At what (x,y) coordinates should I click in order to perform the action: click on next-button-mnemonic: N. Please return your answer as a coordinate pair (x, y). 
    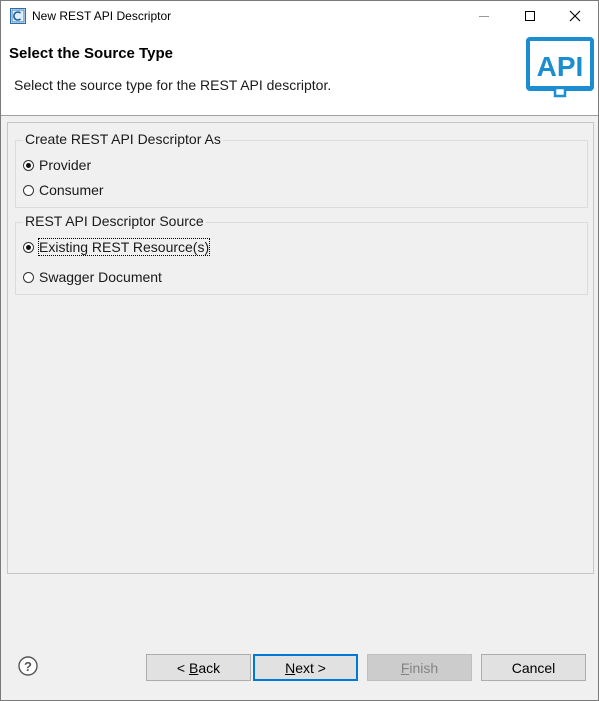
    Looking at the image, I should click on (290, 667).